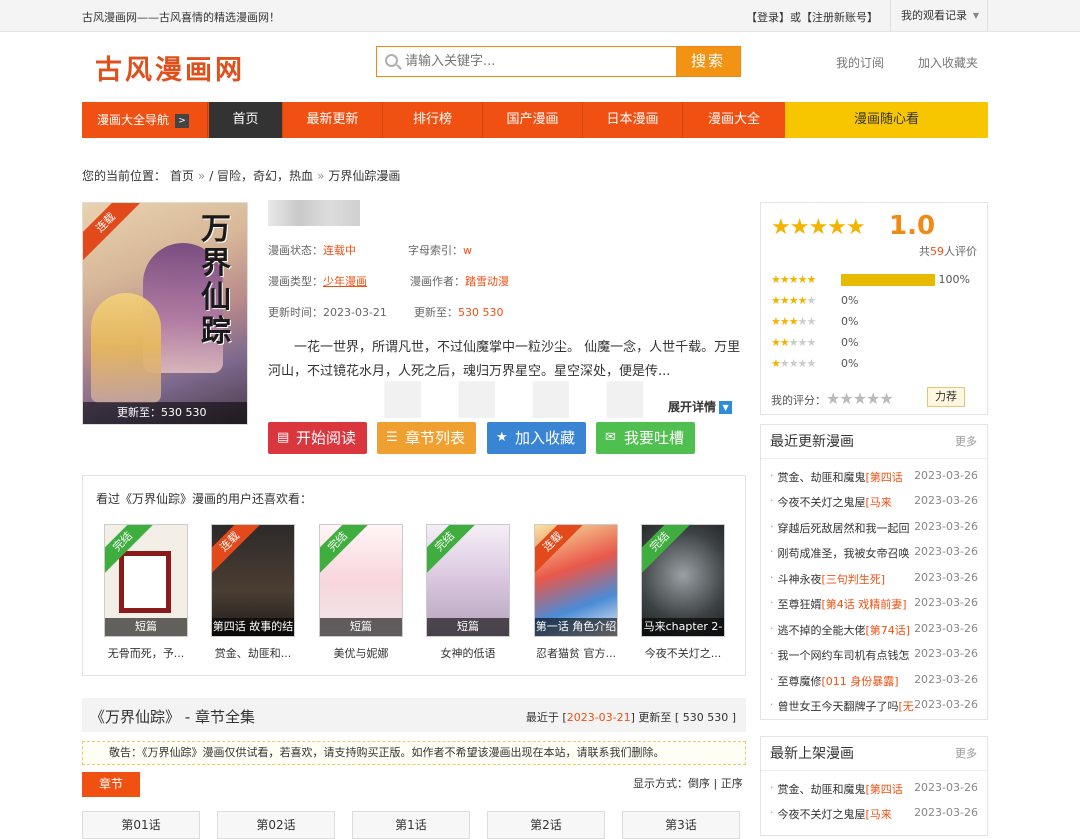 The width and height of the screenshot is (1080, 839). Describe the element at coordinates (699, 783) in the screenshot. I see `order-desc-link: 倒序` at that location.